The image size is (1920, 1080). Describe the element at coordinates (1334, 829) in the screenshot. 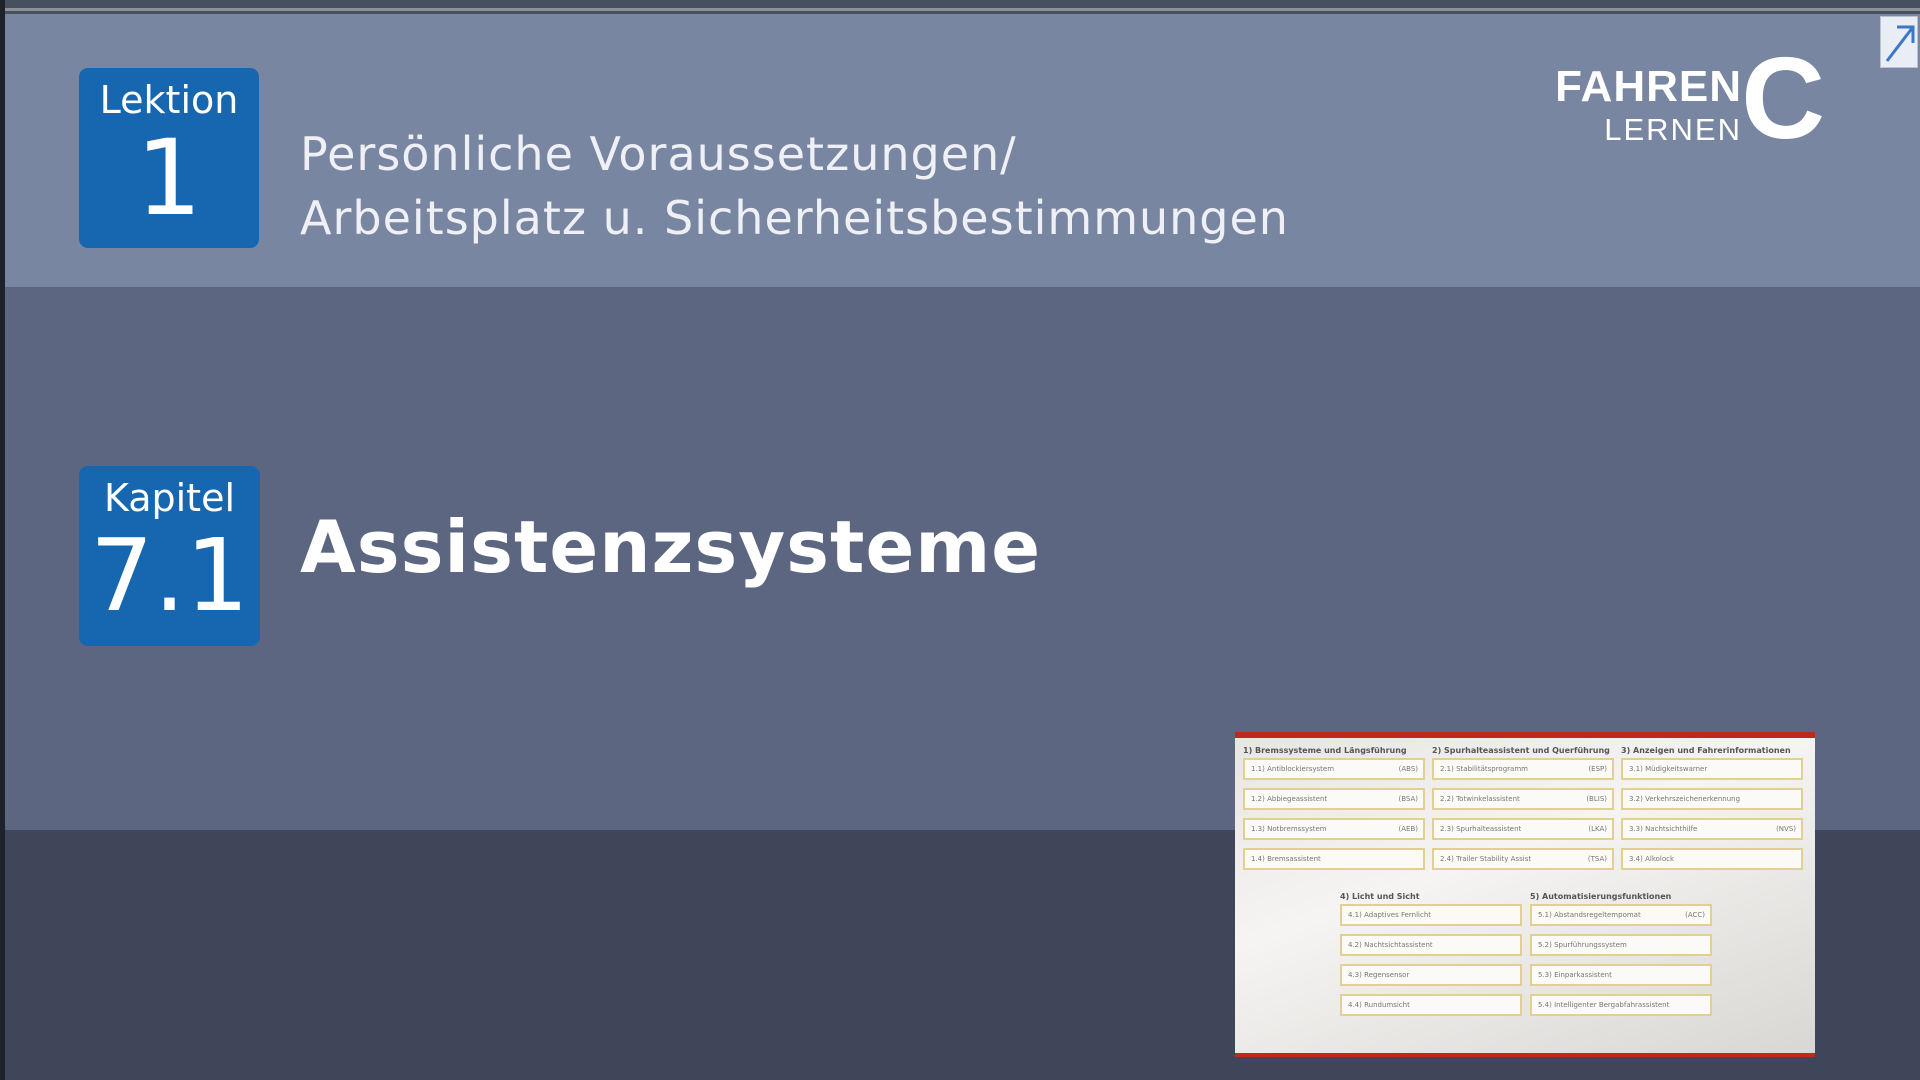

I see `thumbnail-item: 1.3) Notbremssystem (AEB)` at that location.